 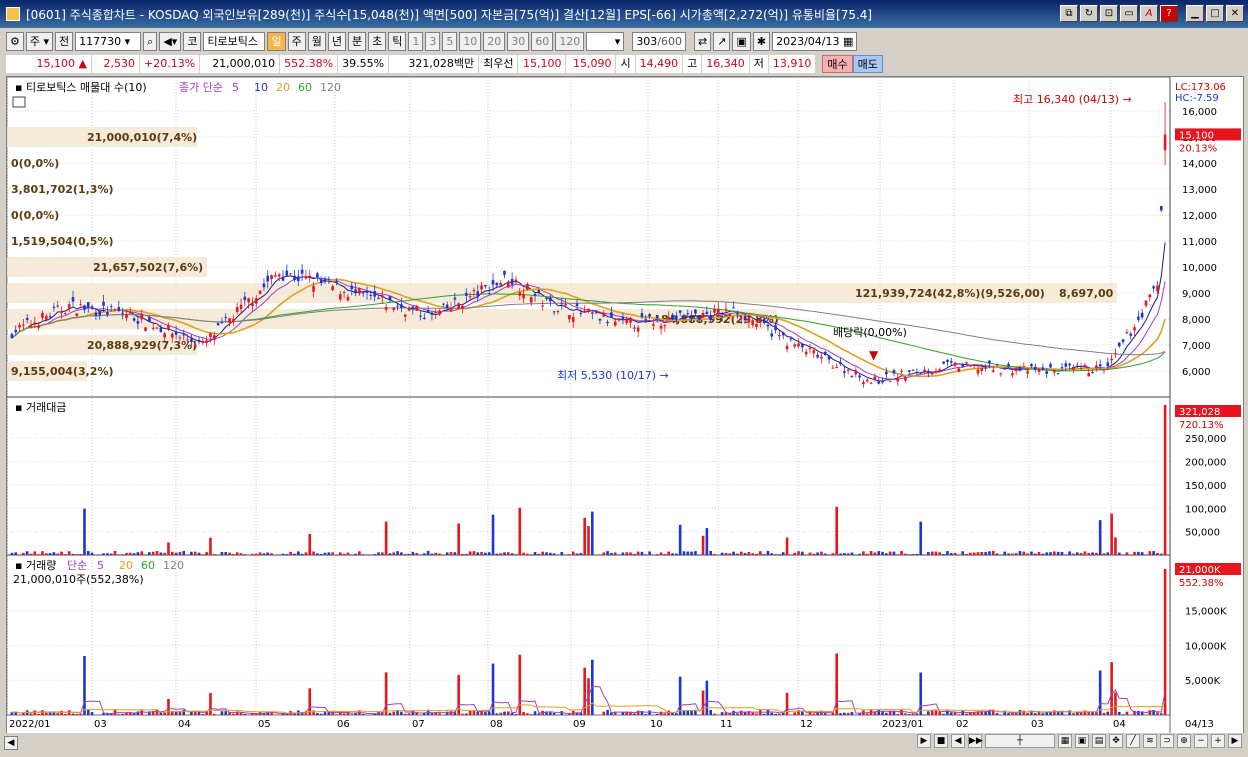 I want to click on font-icon: A, so click(x=1149, y=13).